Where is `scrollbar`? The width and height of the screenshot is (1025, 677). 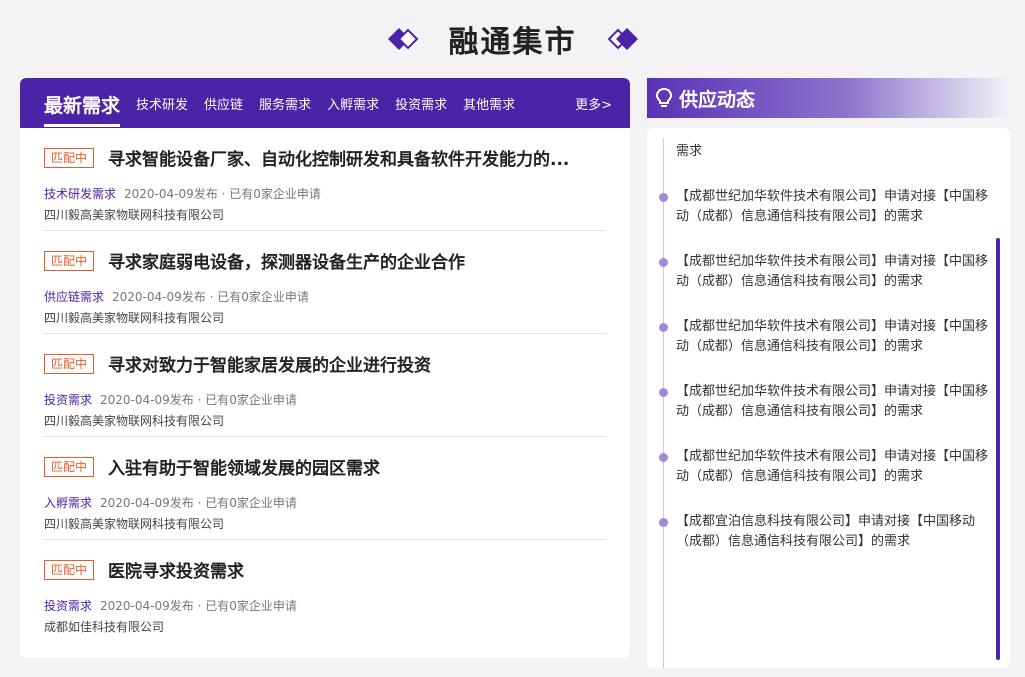 scrollbar is located at coordinates (998, 449).